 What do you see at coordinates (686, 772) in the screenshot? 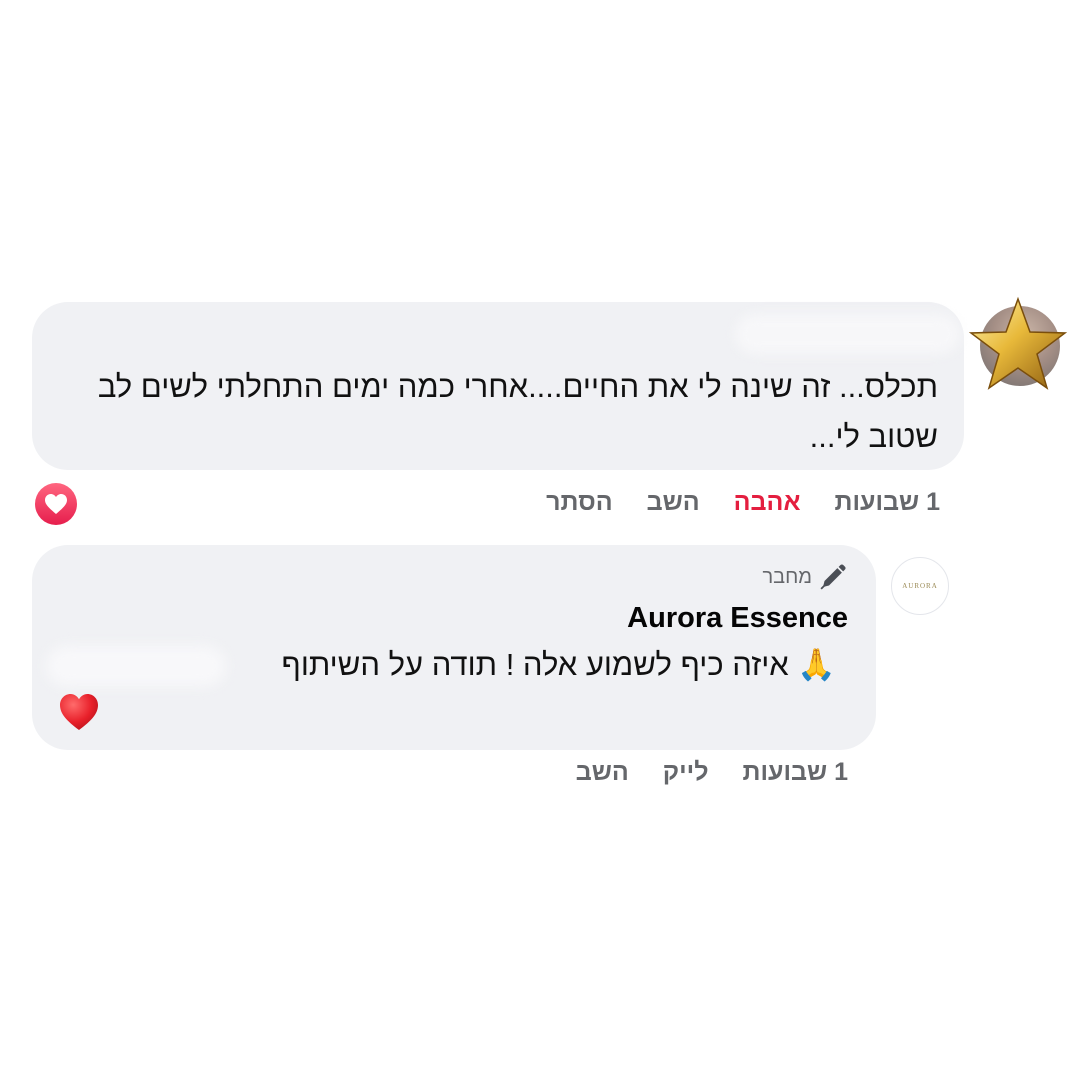
I see `like-button: לייק` at bounding box center [686, 772].